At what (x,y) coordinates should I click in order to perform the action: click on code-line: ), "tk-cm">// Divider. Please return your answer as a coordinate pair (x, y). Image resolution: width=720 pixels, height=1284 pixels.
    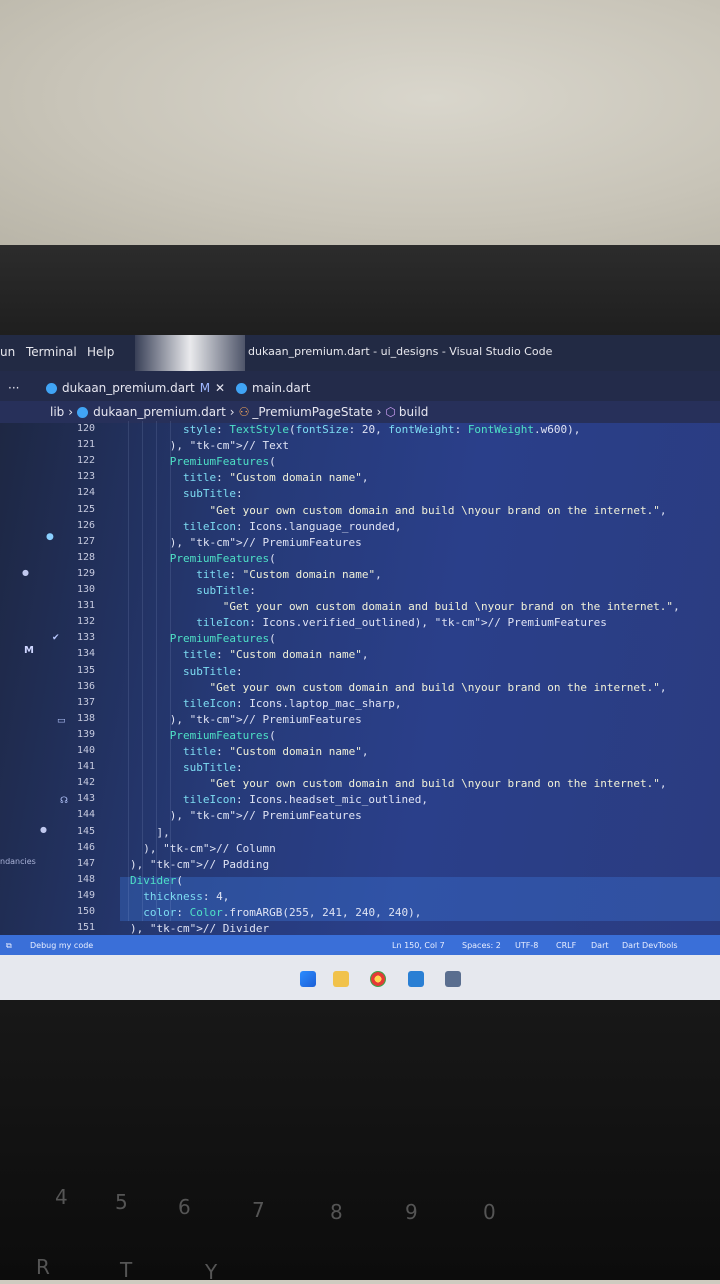
    Looking at the image, I should click on (200, 929).